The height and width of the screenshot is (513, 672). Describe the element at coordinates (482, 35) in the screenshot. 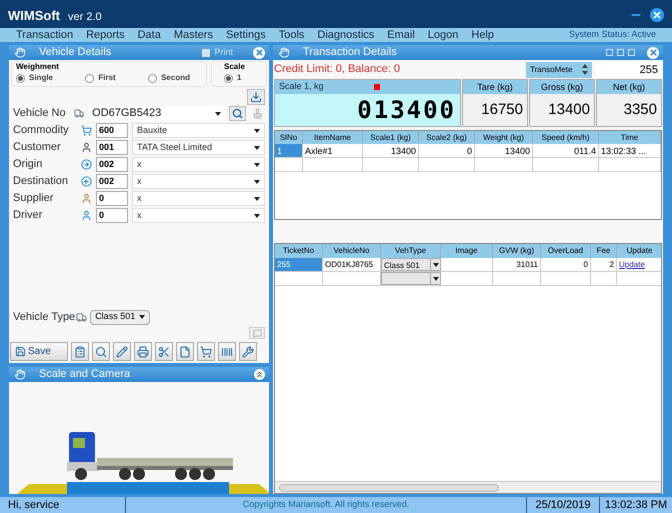

I see `menu-item: Help` at that location.